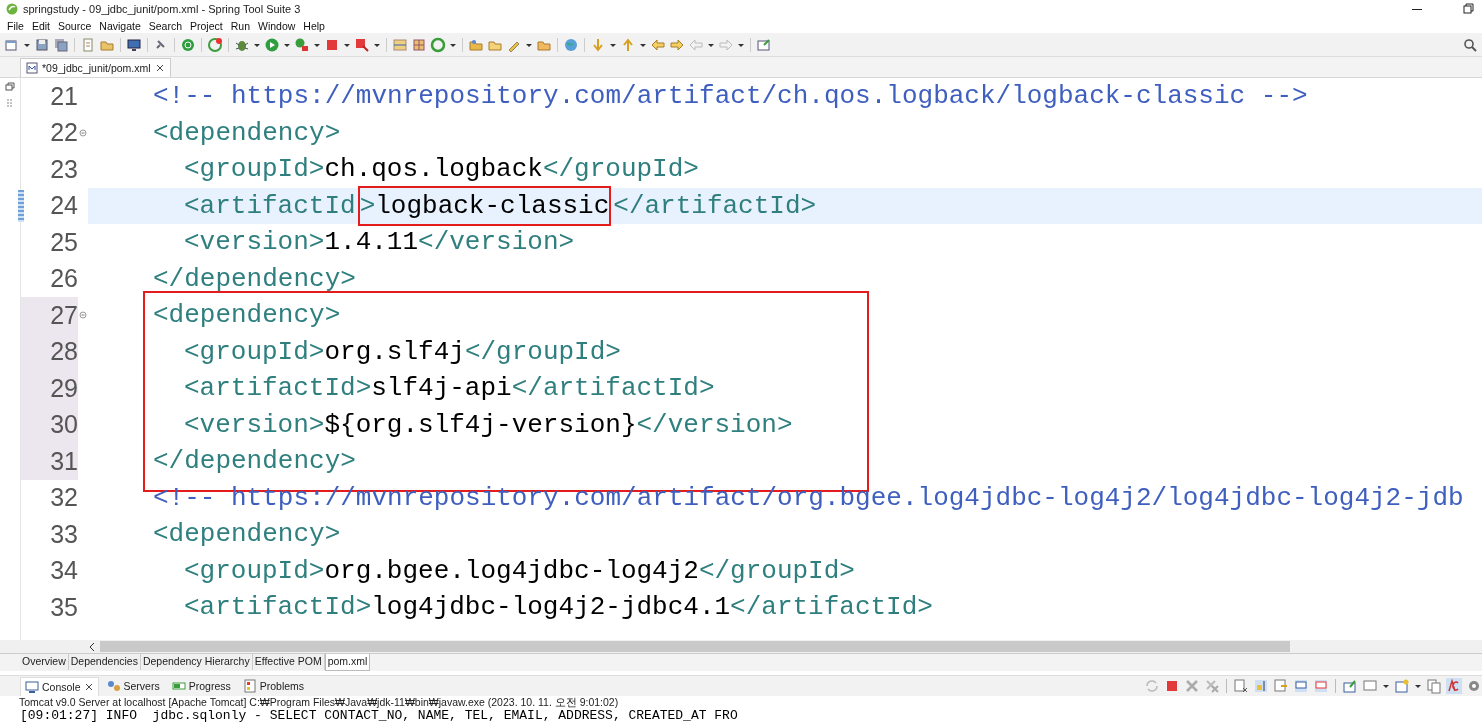 The image size is (1482, 724). What do you see at coordinates (1212, 686) in the screenshot?
I see `remove-all-icon` at bounding box center [1212, 686].